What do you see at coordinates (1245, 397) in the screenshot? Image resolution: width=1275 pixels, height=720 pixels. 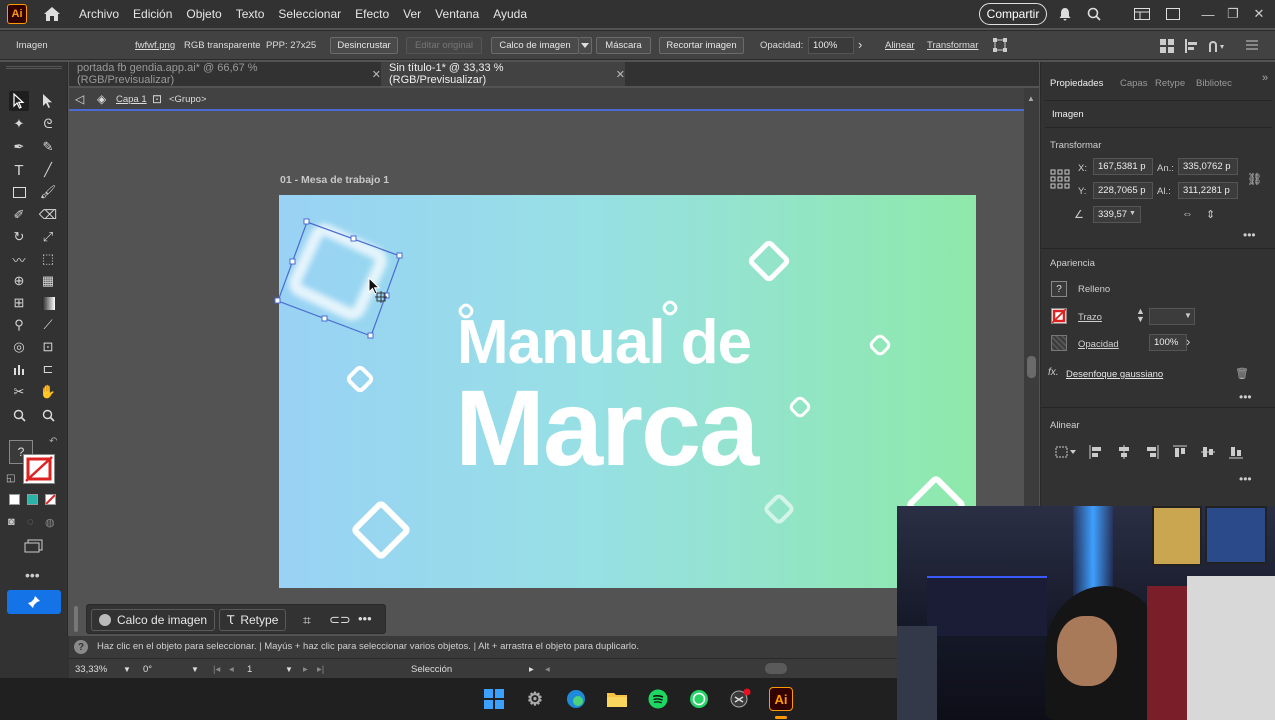 I see `appearance-more-icon: •••` at bounding box center [1245, 397].